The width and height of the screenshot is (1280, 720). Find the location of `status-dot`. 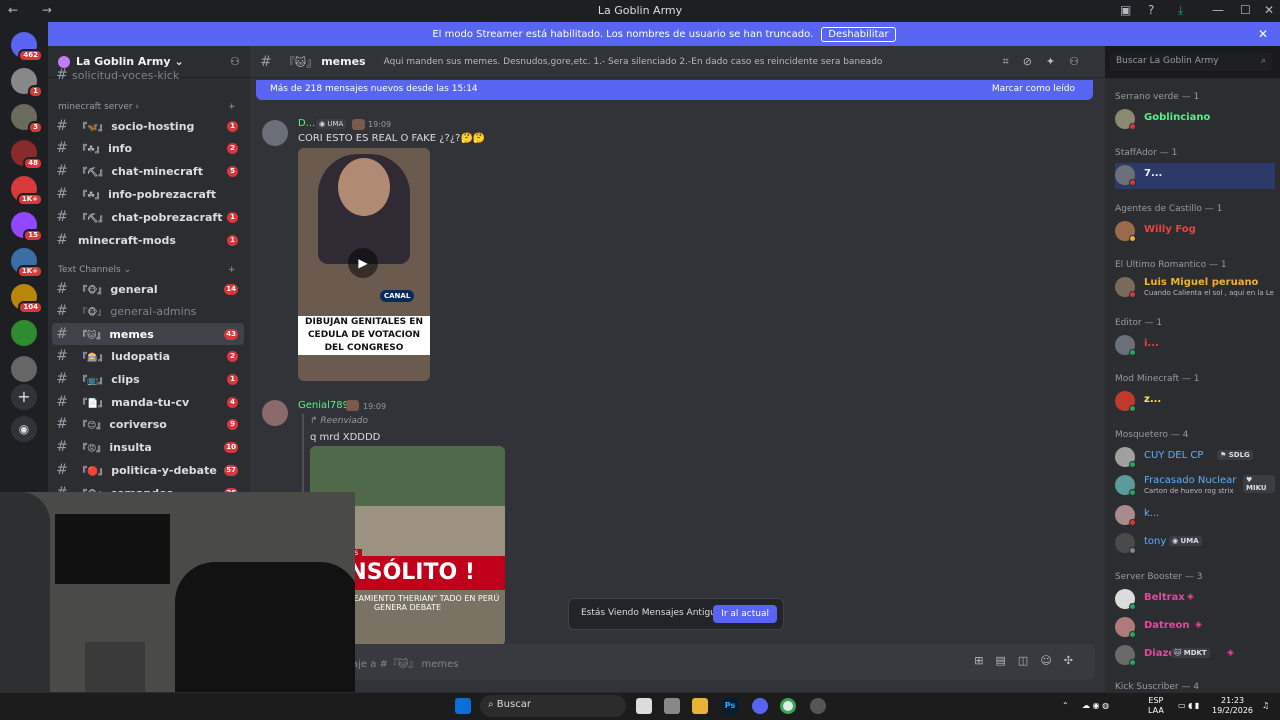

status-dot is located at coordinates (1132, 464).